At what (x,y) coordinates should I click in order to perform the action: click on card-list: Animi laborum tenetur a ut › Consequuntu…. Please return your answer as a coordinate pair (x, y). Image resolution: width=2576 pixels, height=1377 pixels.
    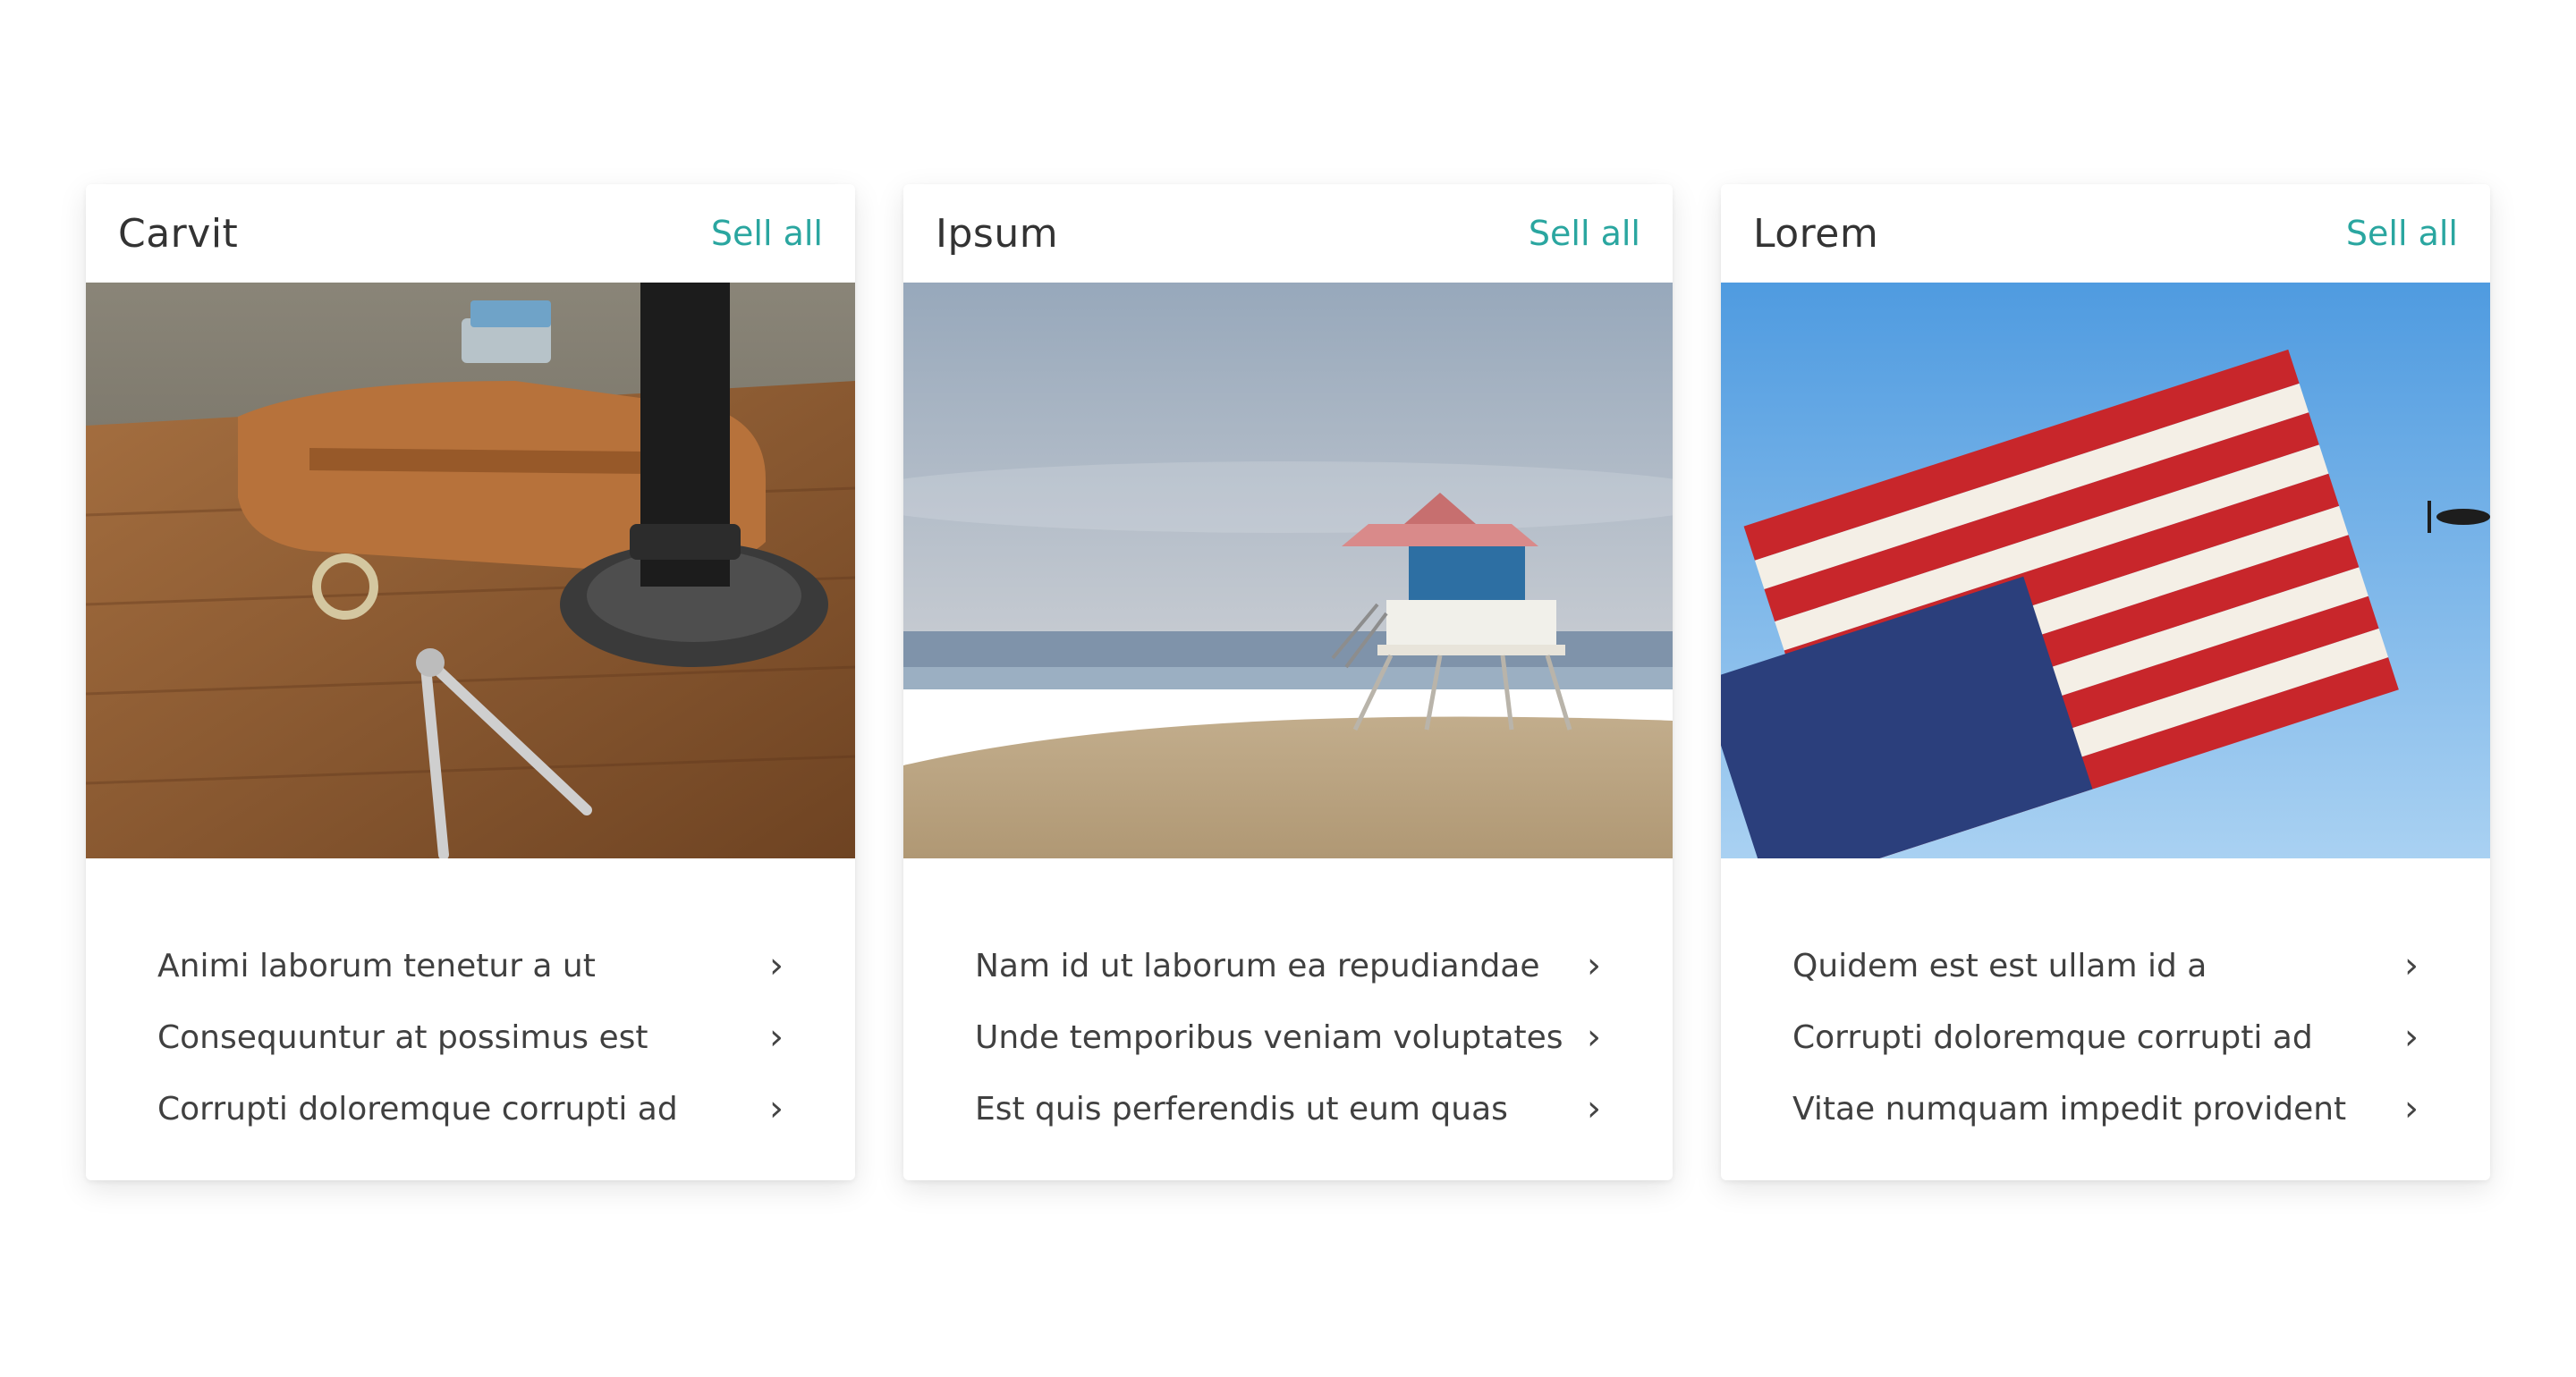
    Looking at the image, I should click on (470, 1001).